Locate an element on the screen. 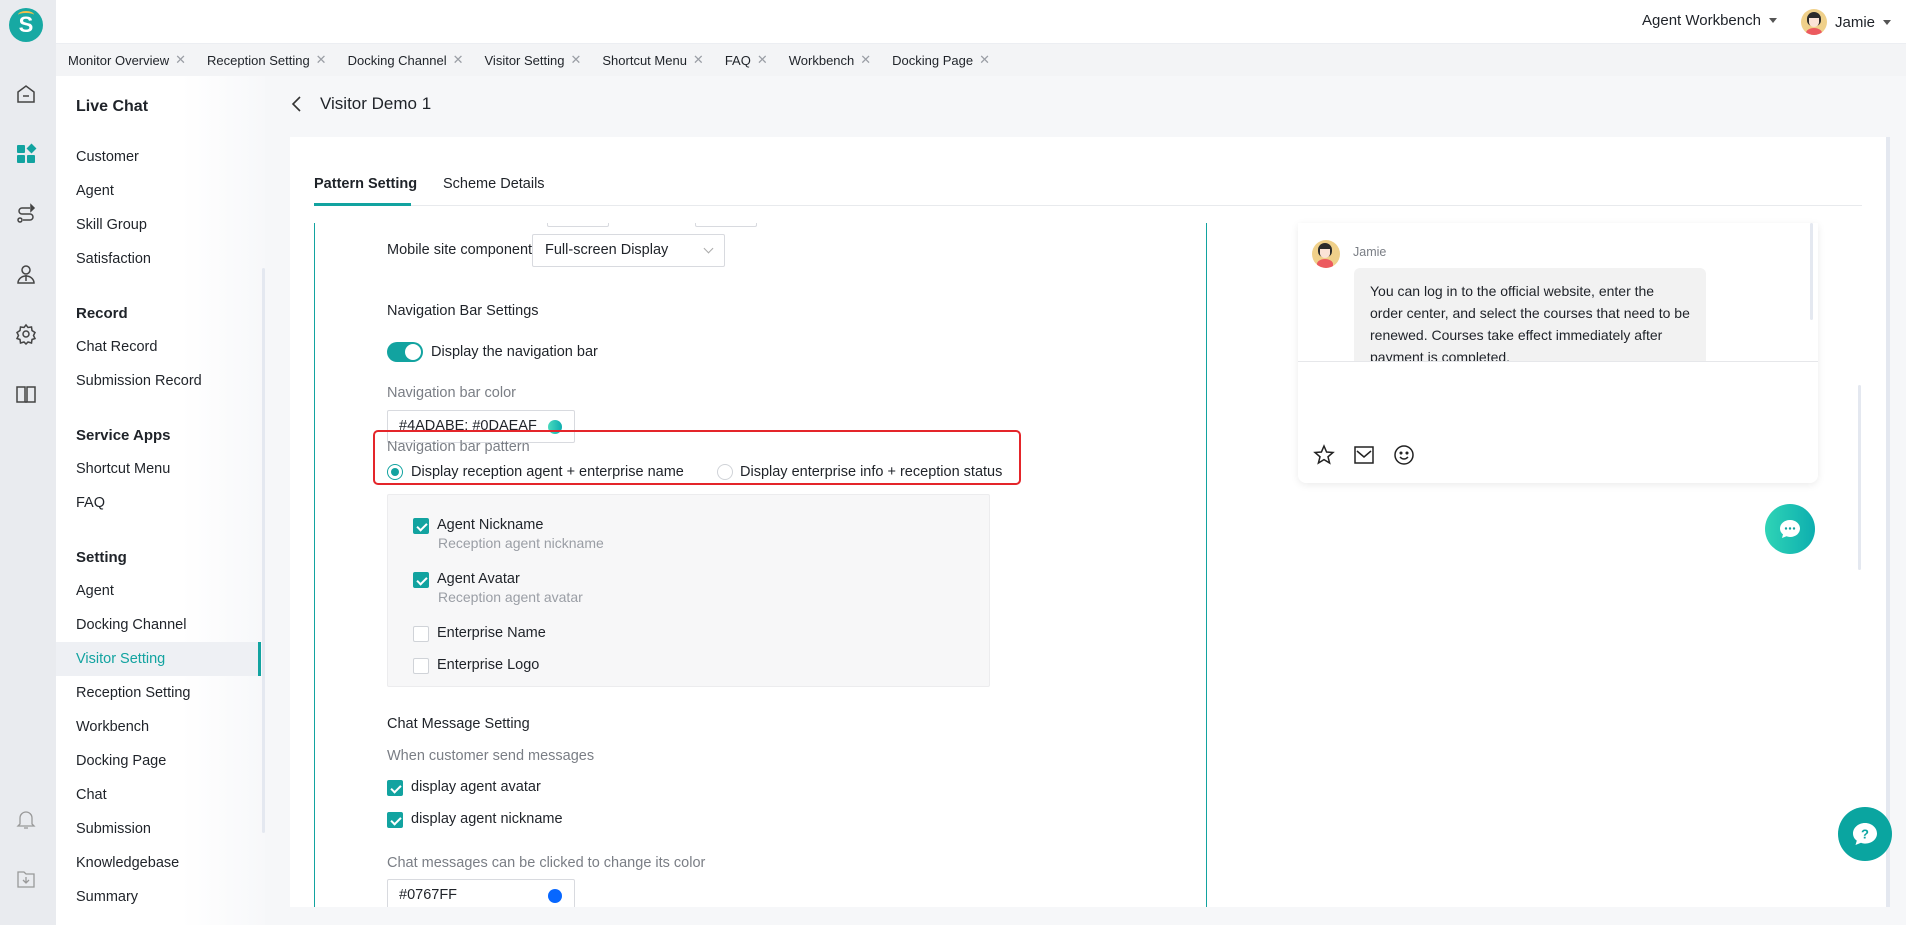 This screenshot has height=925, width=1906. checkbox-enterprise-logo is located at coordinates (421, 666).